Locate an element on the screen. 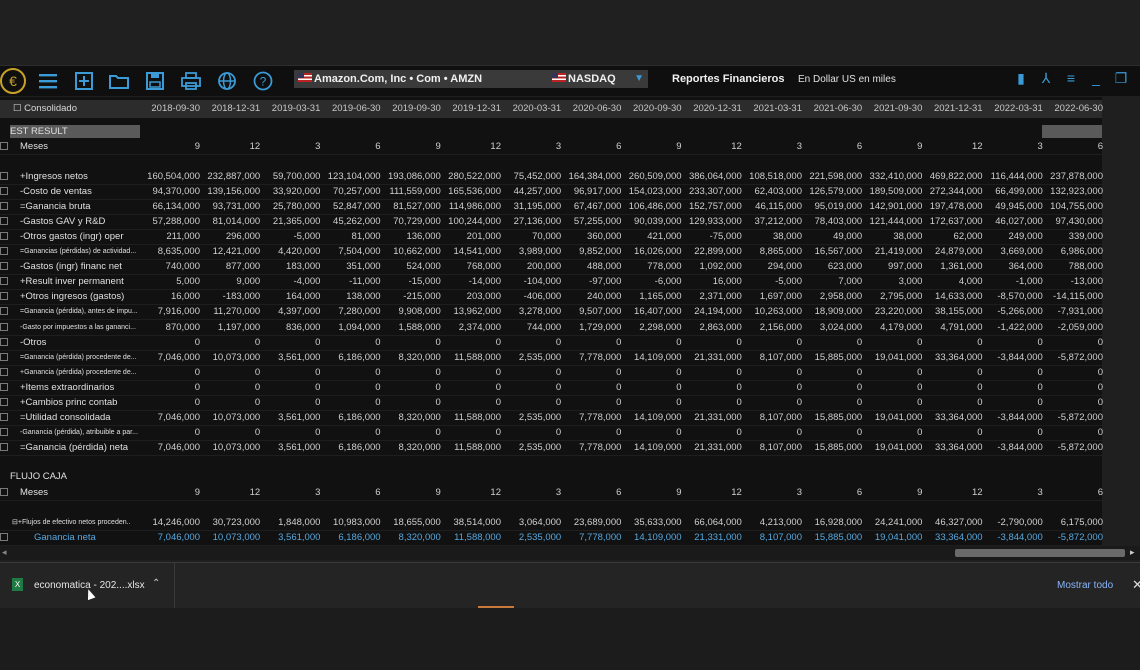 The width and height of the screenshot is (1140, 670). table-cell: 2,863,000 is located at coordinates (712, 327).